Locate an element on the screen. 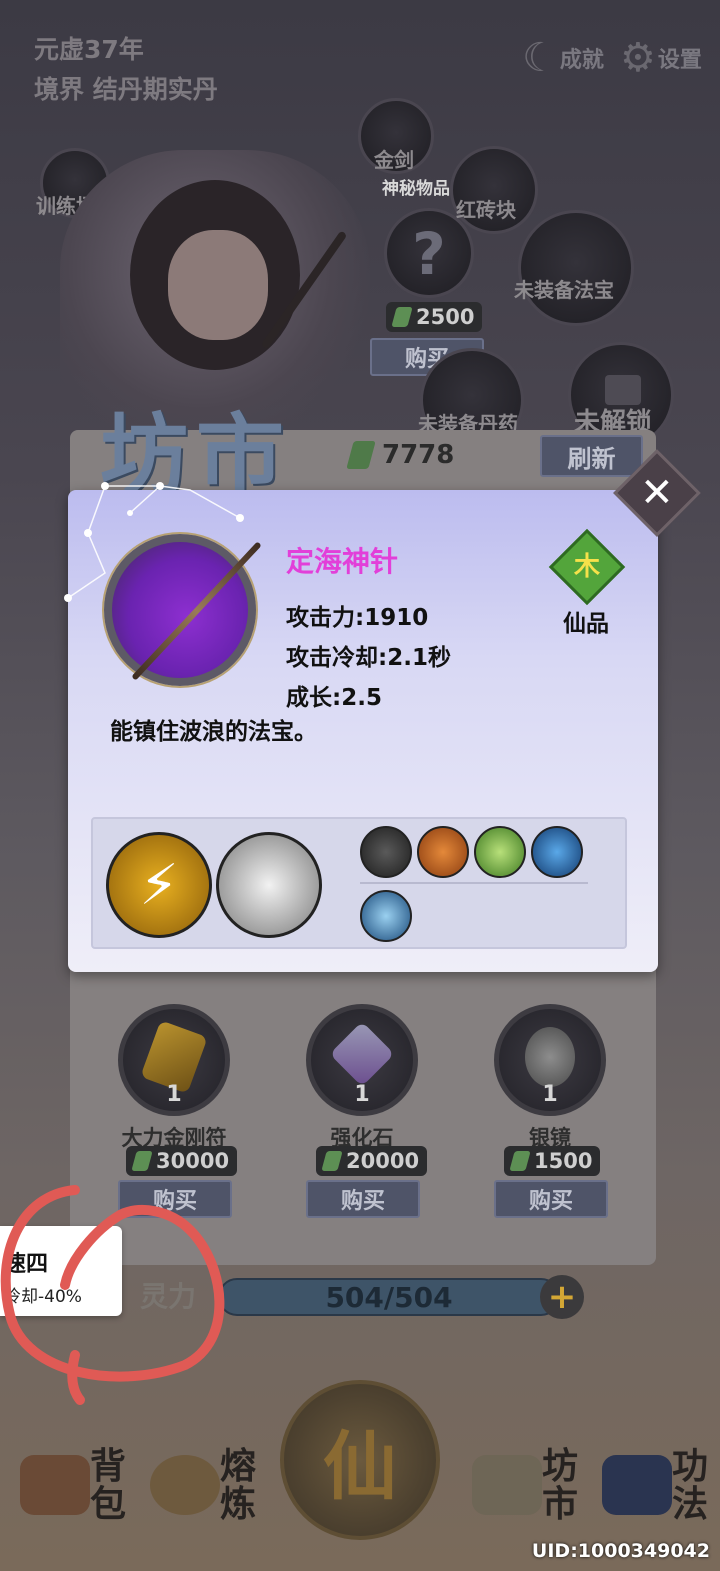  mystery-price-value: 2500 is located at coordinates (445, 317).